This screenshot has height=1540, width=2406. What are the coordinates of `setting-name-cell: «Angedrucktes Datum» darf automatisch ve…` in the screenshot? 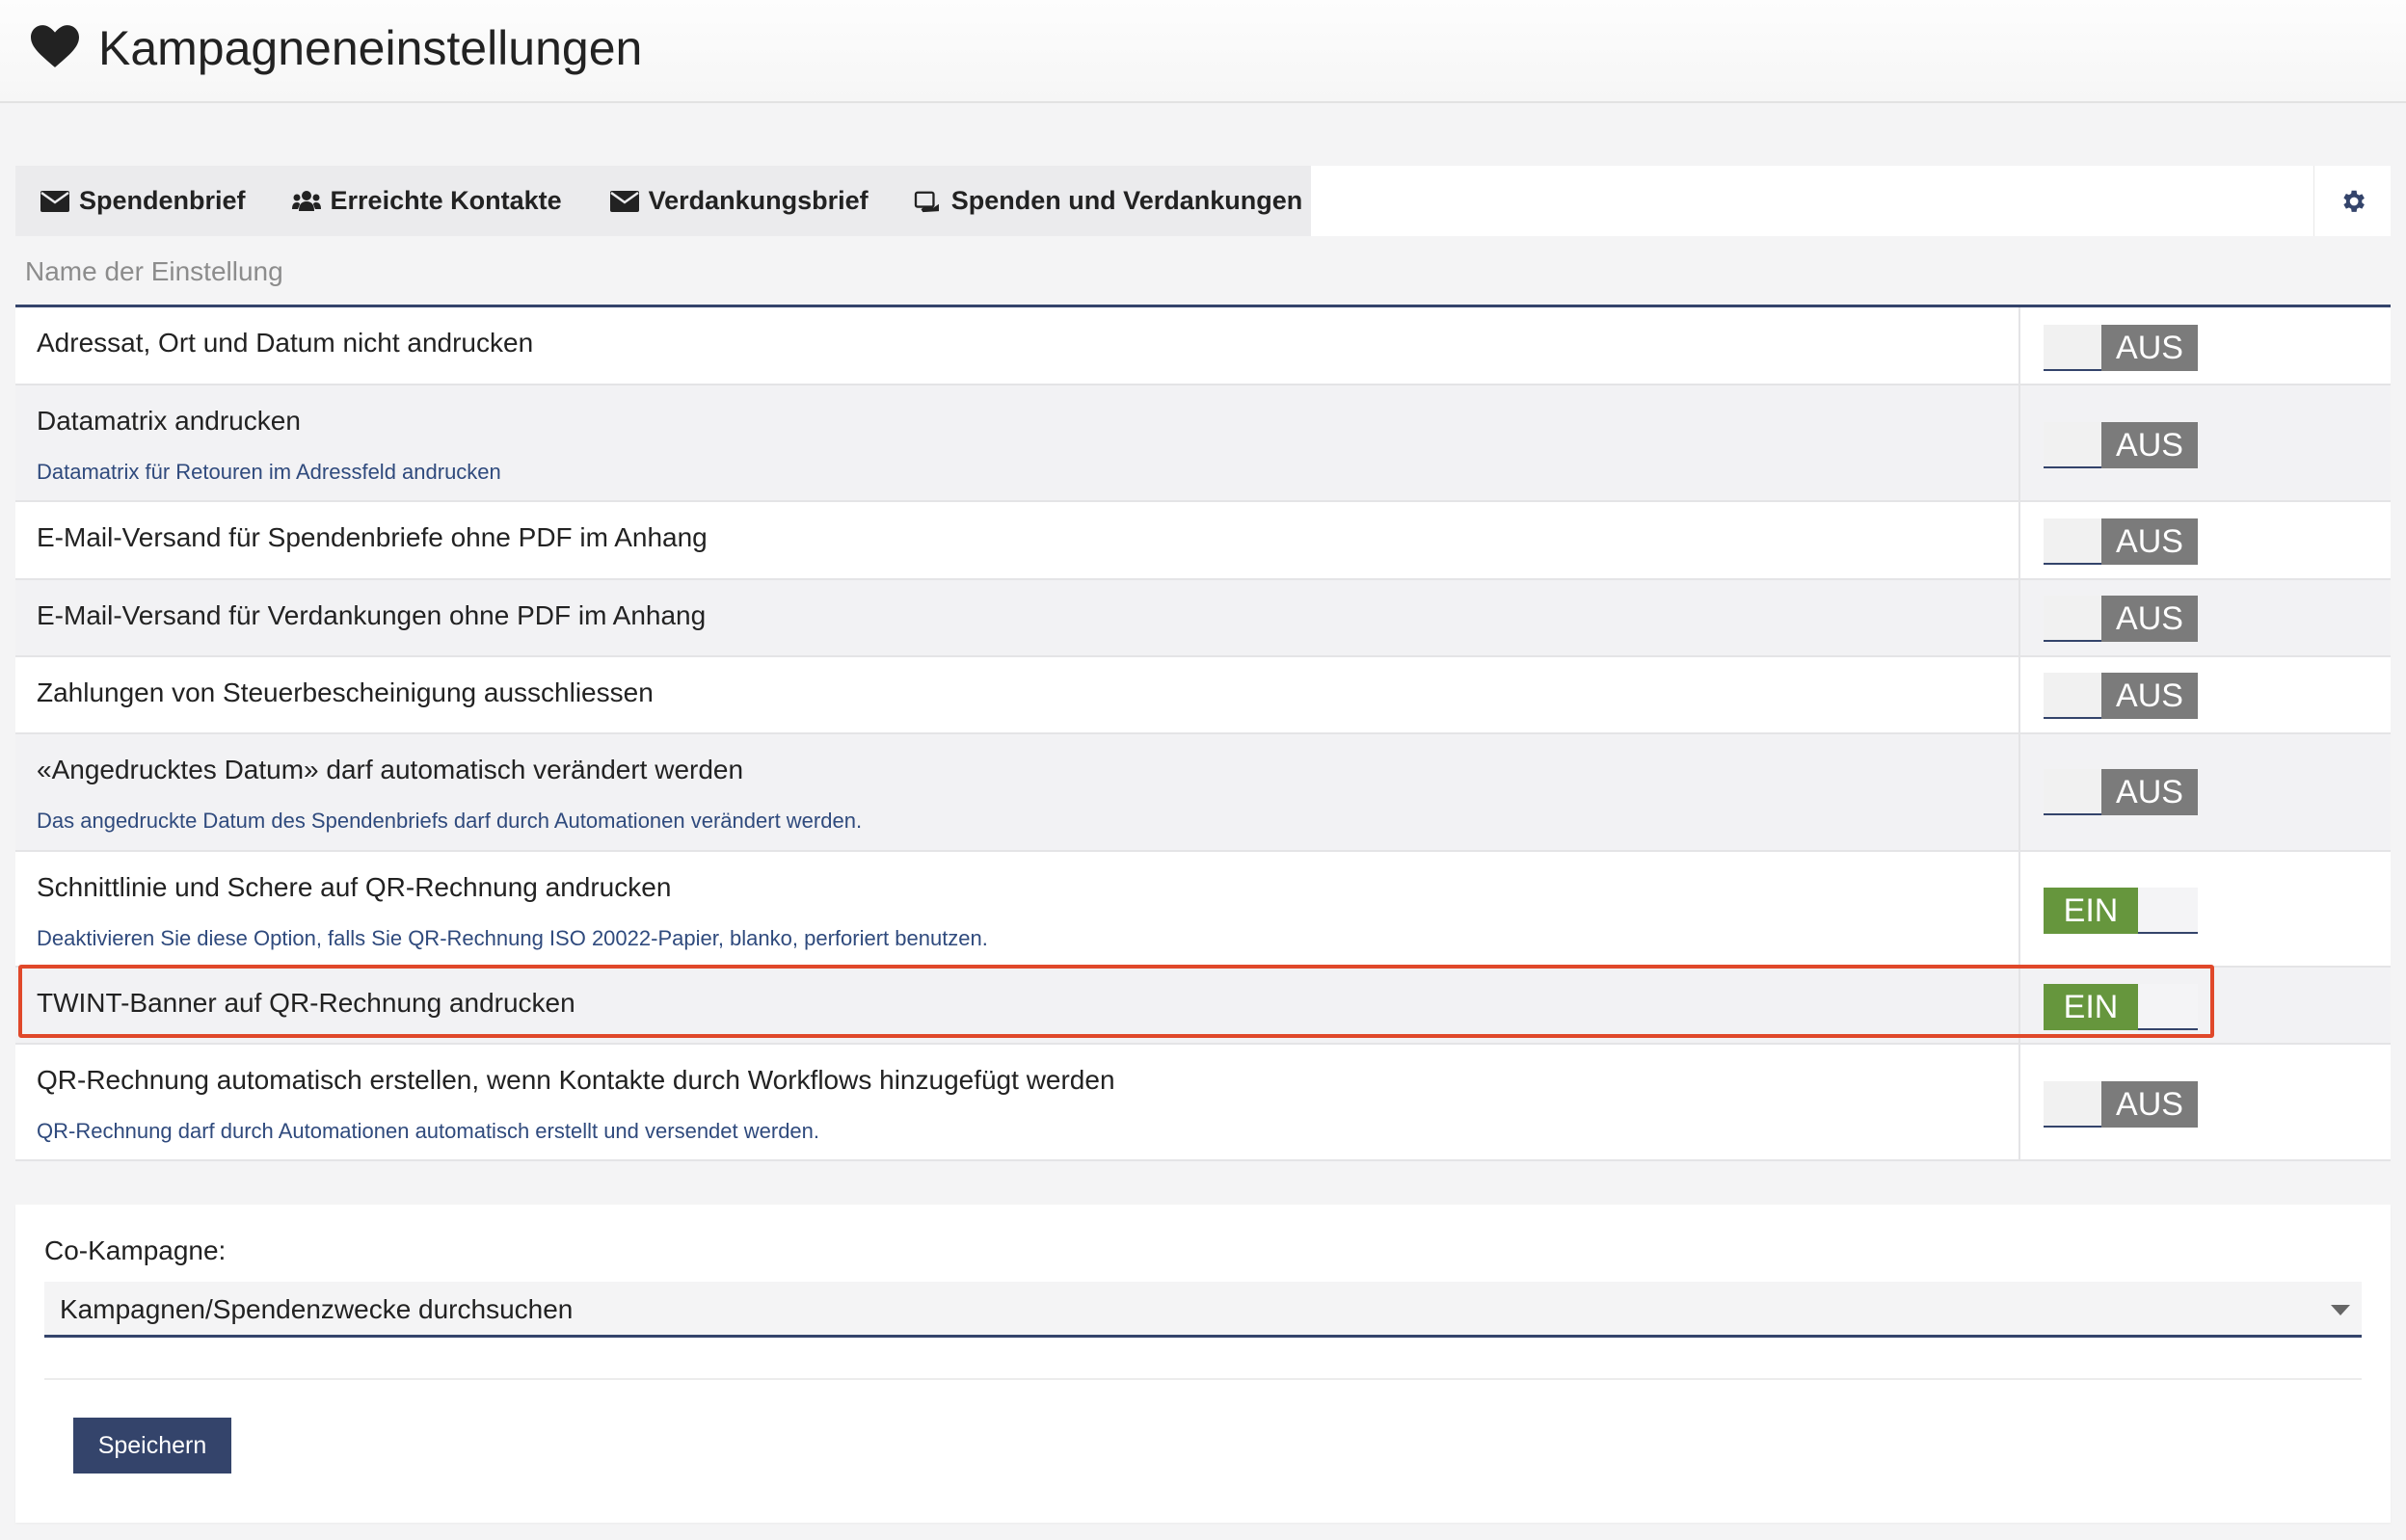 It's located at (1018, 792).